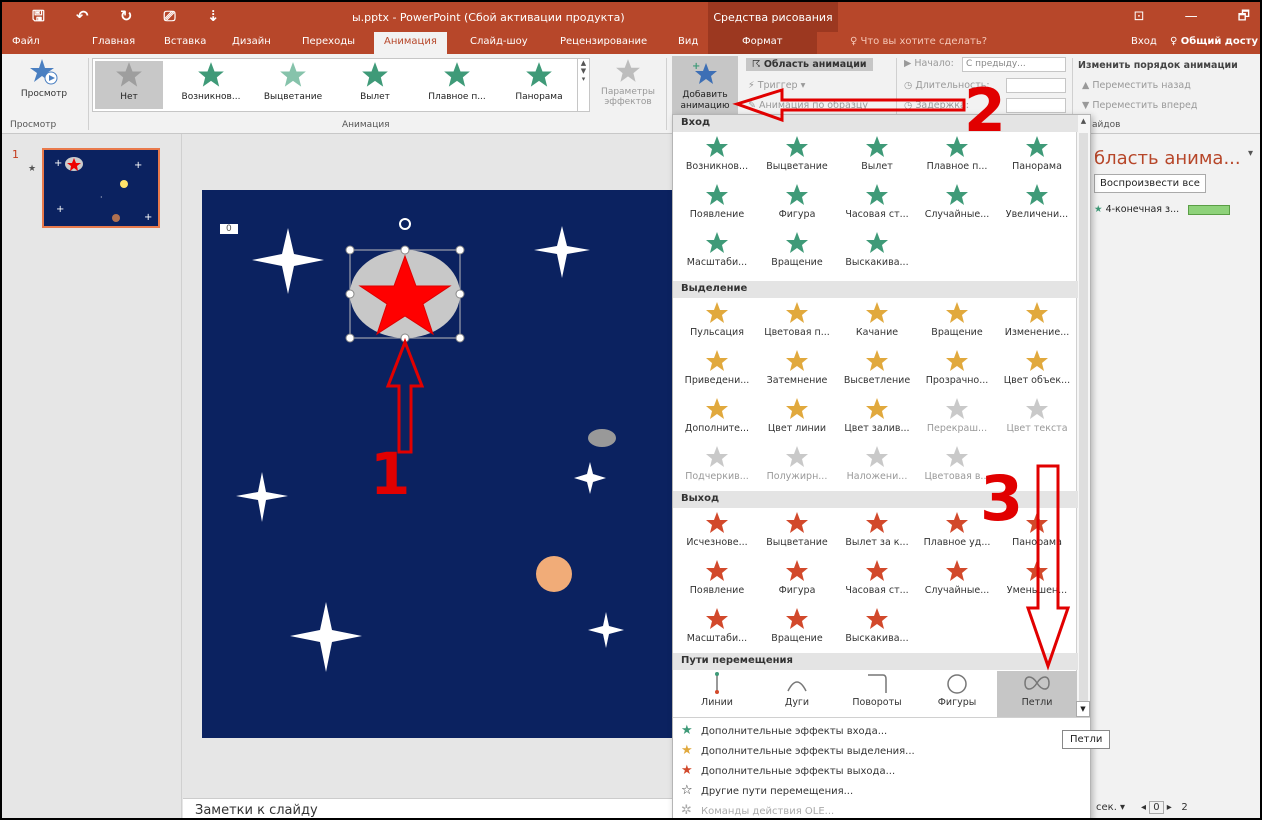  Describe the element at coordinates (717, 324) in the screenshot. I see `emphasis-effect-0: Пульсация` at that location.